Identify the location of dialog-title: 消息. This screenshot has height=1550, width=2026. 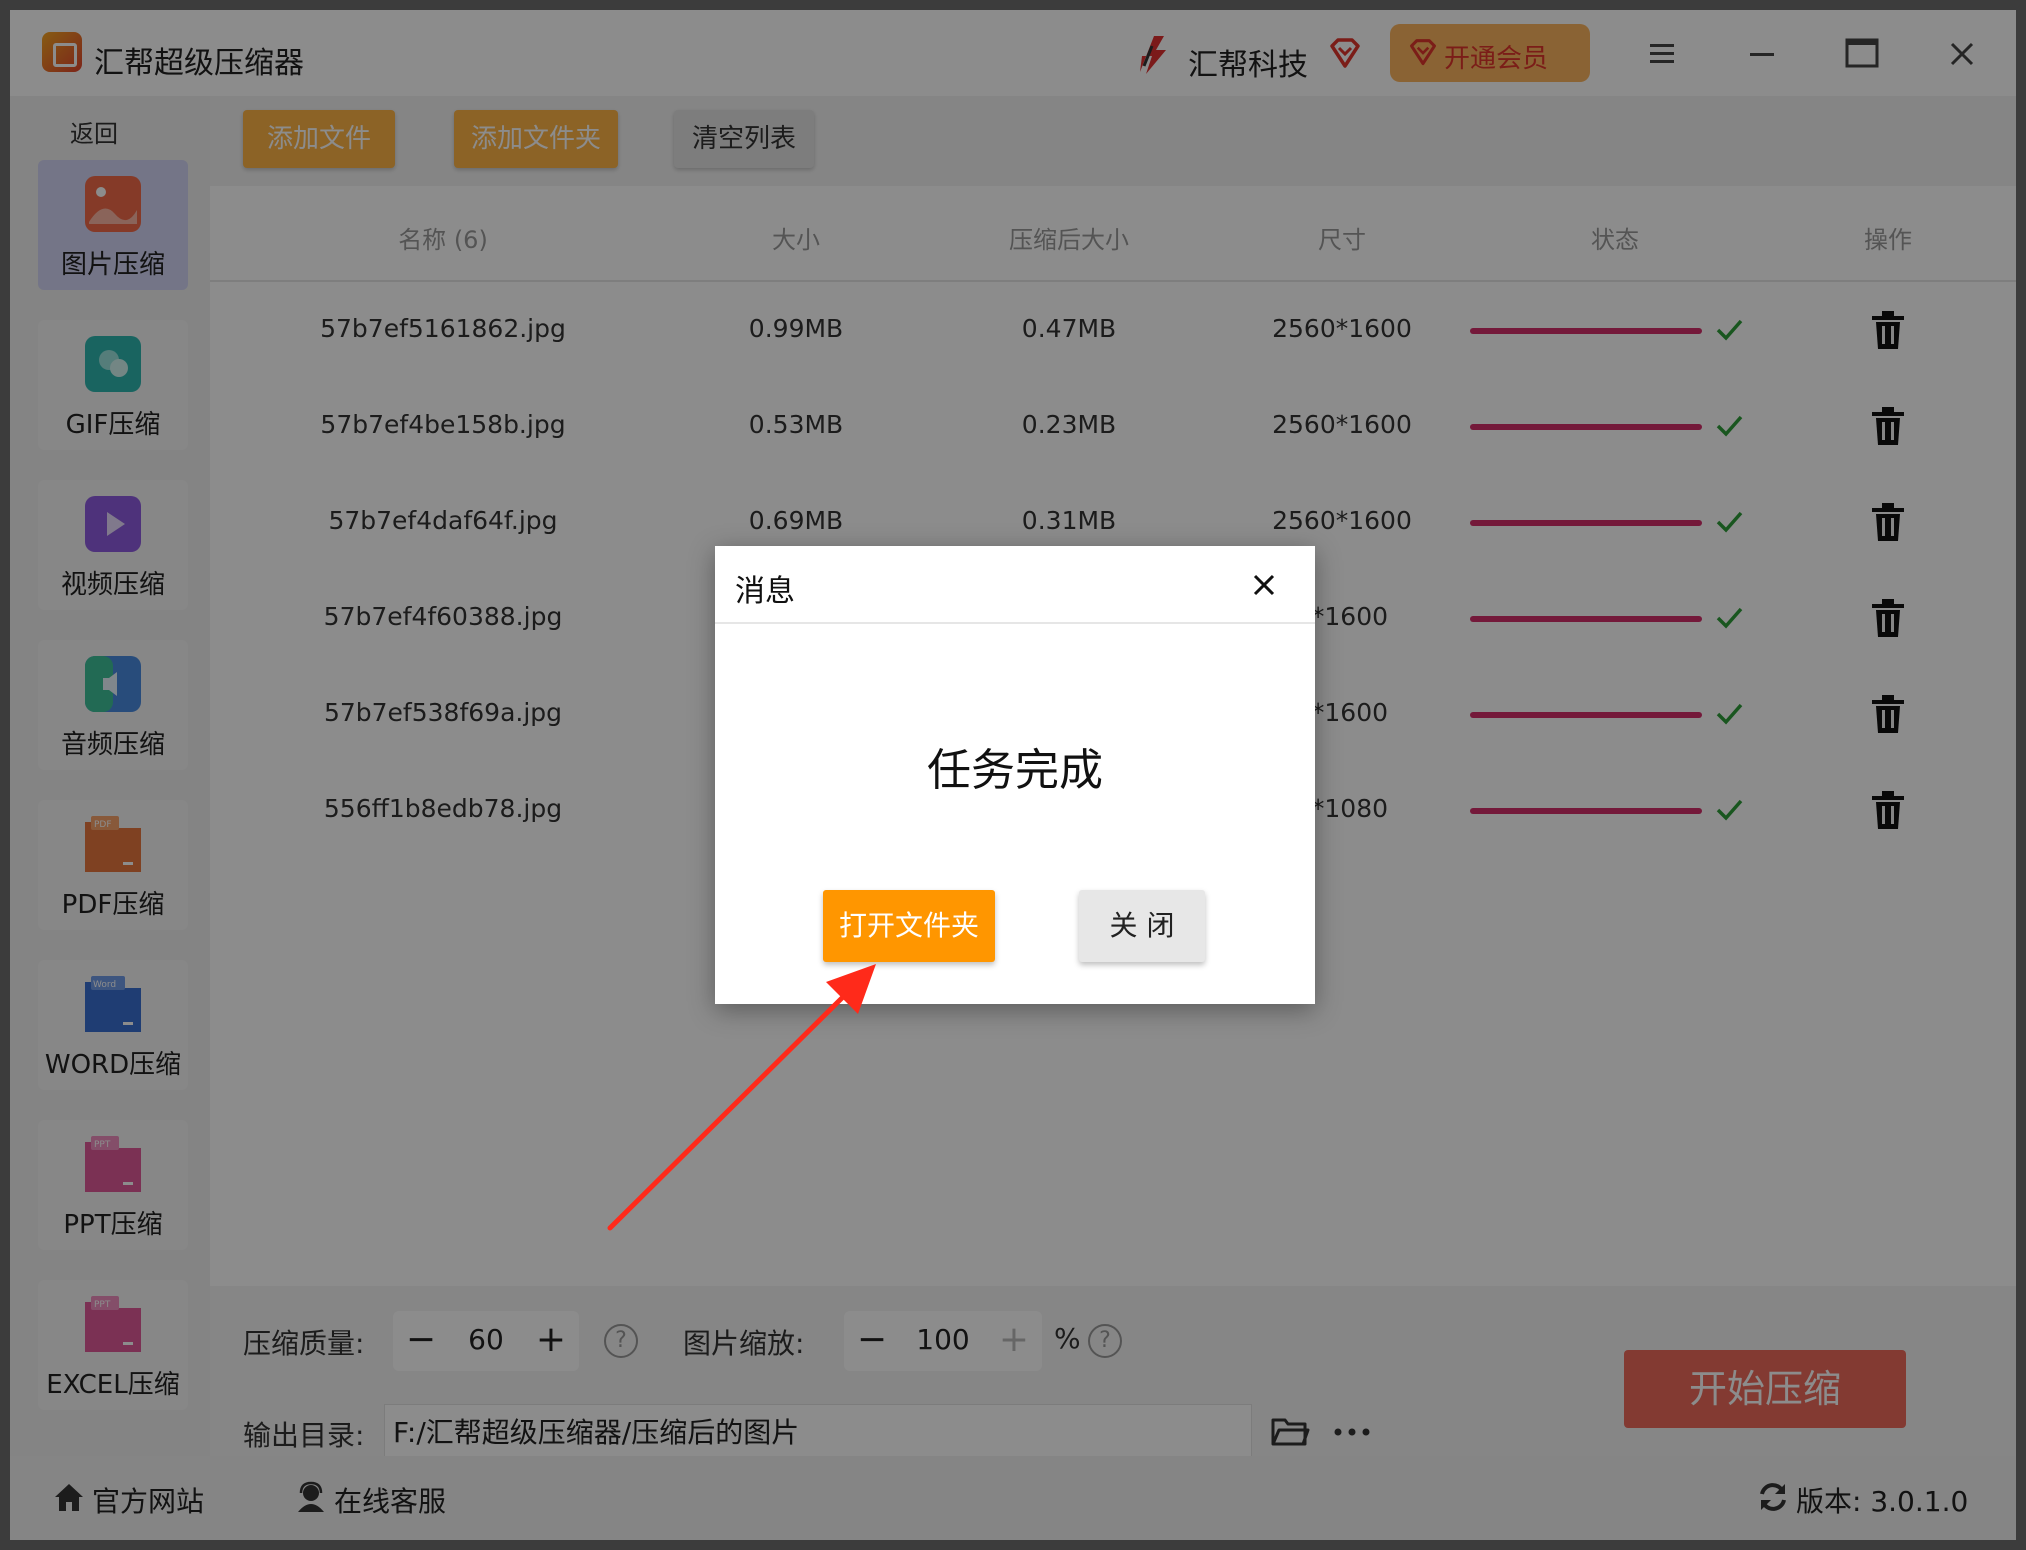
(765, 591).